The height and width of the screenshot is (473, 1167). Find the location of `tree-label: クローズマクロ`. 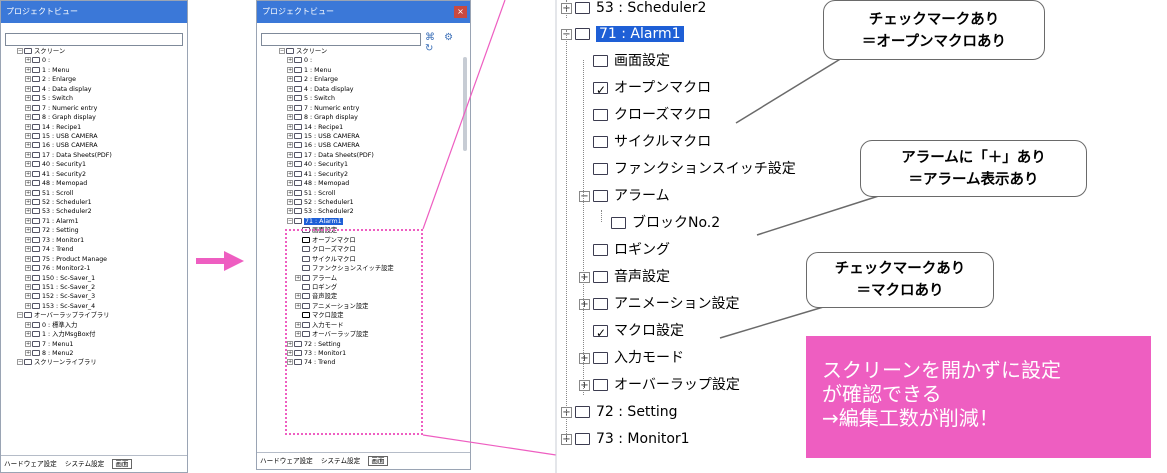

tree-label: クローズマクロ is located at coordinates (663, 115).